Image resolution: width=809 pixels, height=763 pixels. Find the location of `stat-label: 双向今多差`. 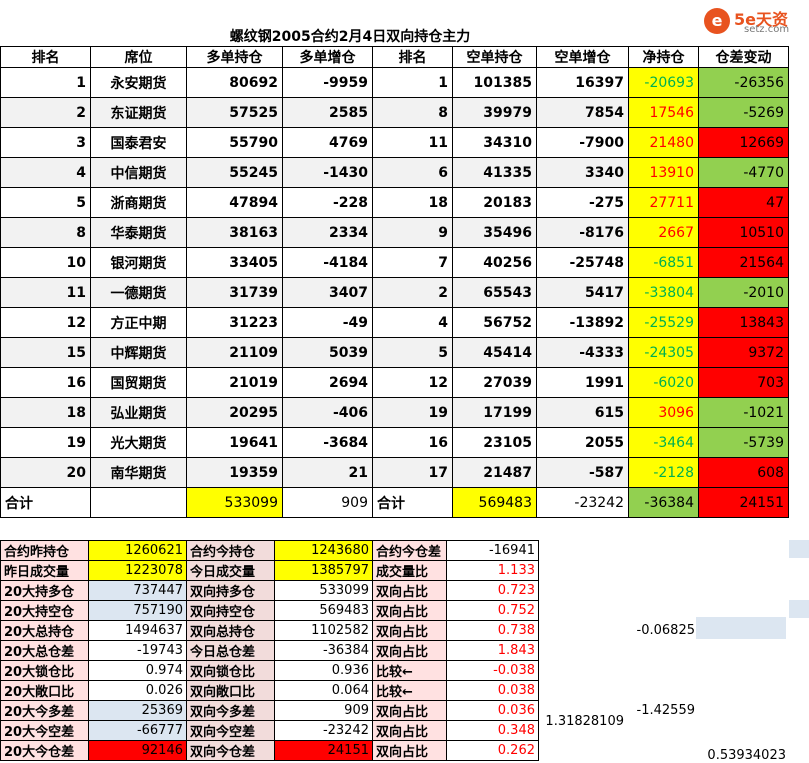

stat-label: 双向今多差 is located at coordinates (230, 710).